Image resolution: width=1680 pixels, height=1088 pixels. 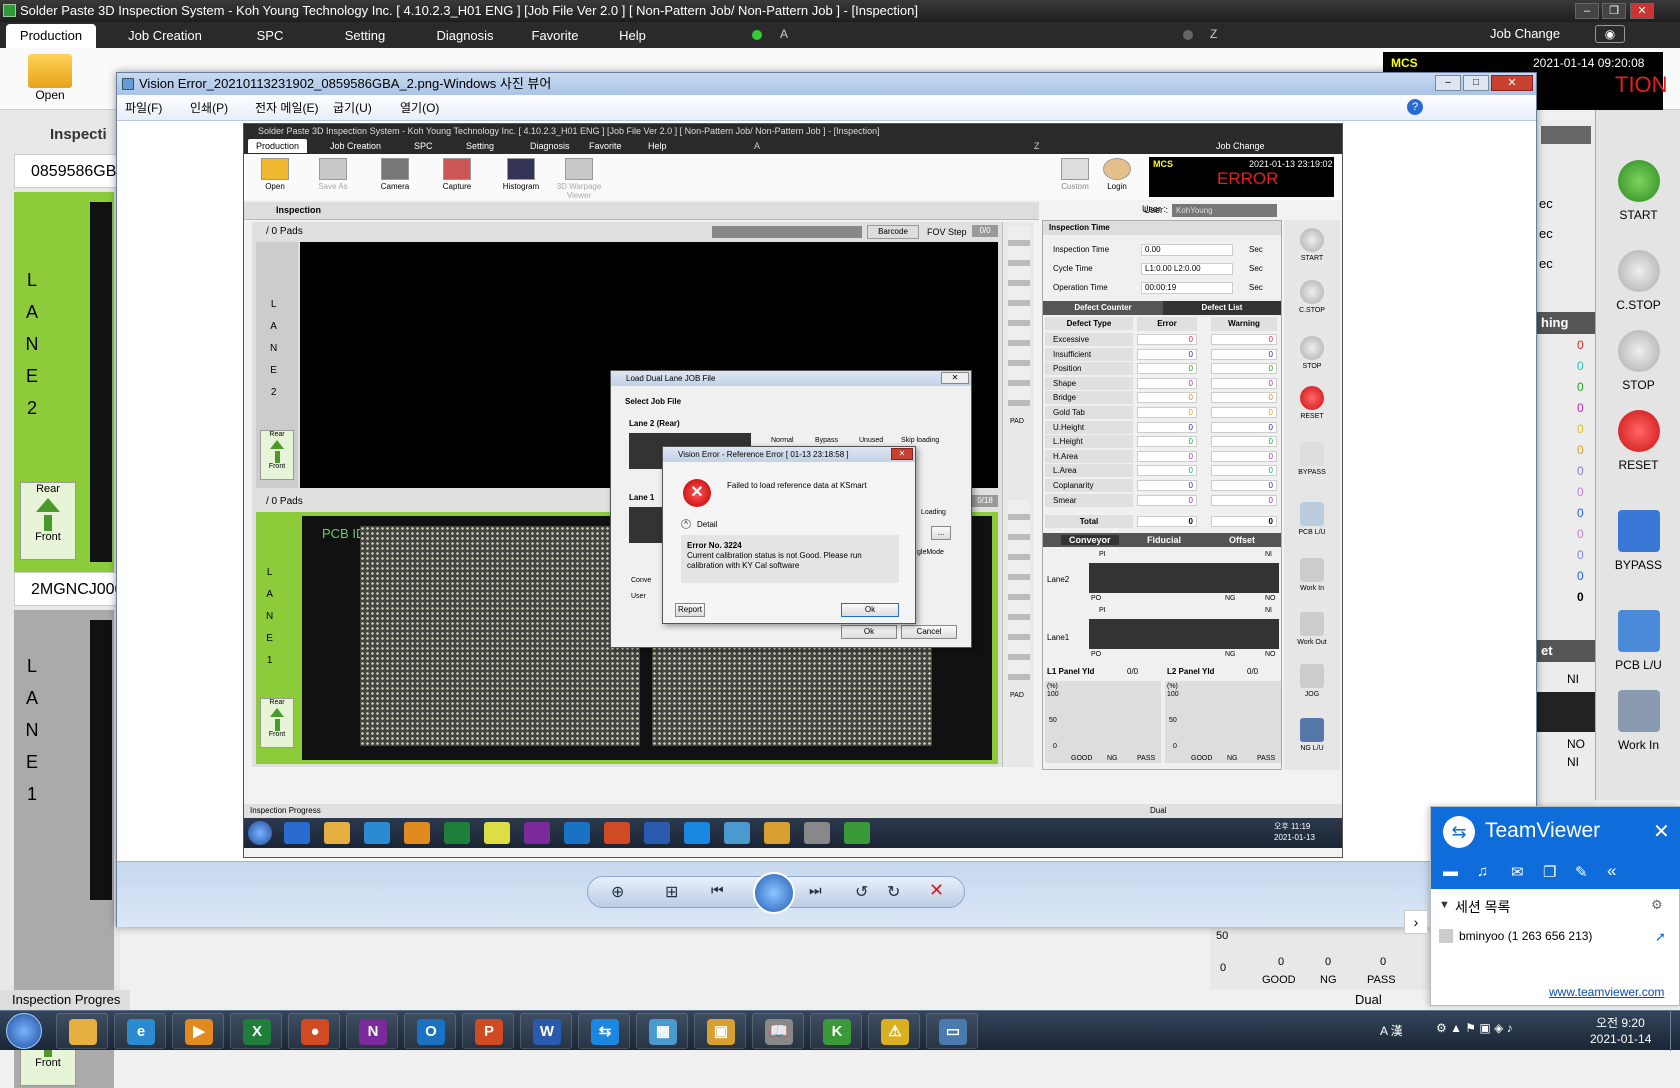 I want to click on taskbar-button: 📖, so click(x=778, y=1031).